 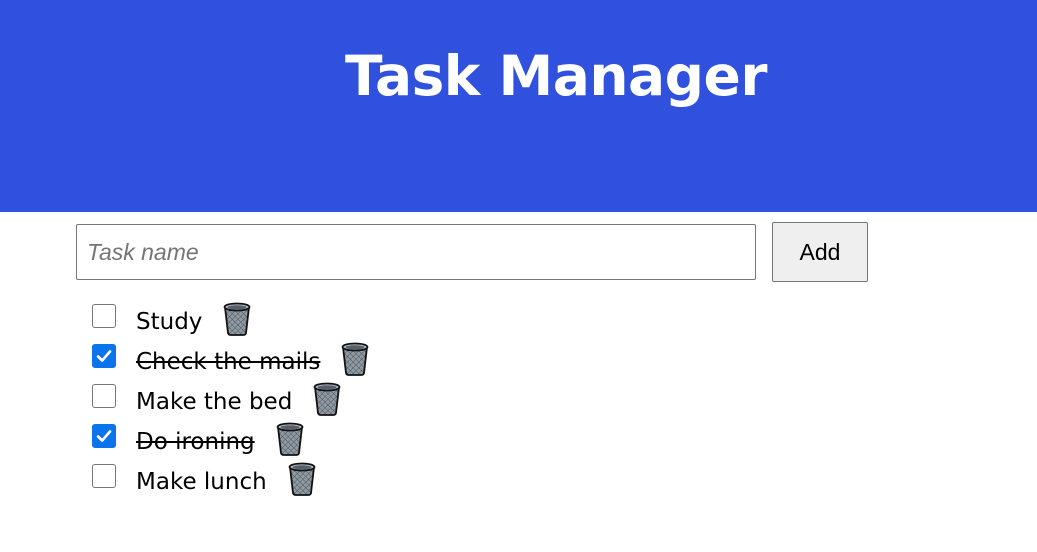 I want to click on task-item: Study, so click(x=231, y=318).